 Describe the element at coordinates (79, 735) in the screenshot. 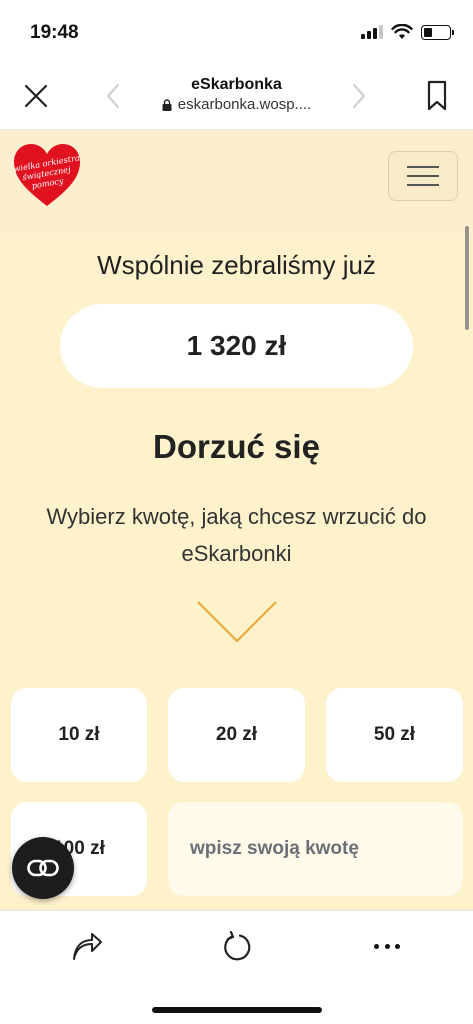

I see `amount-option-10: 10 zł` at that location.